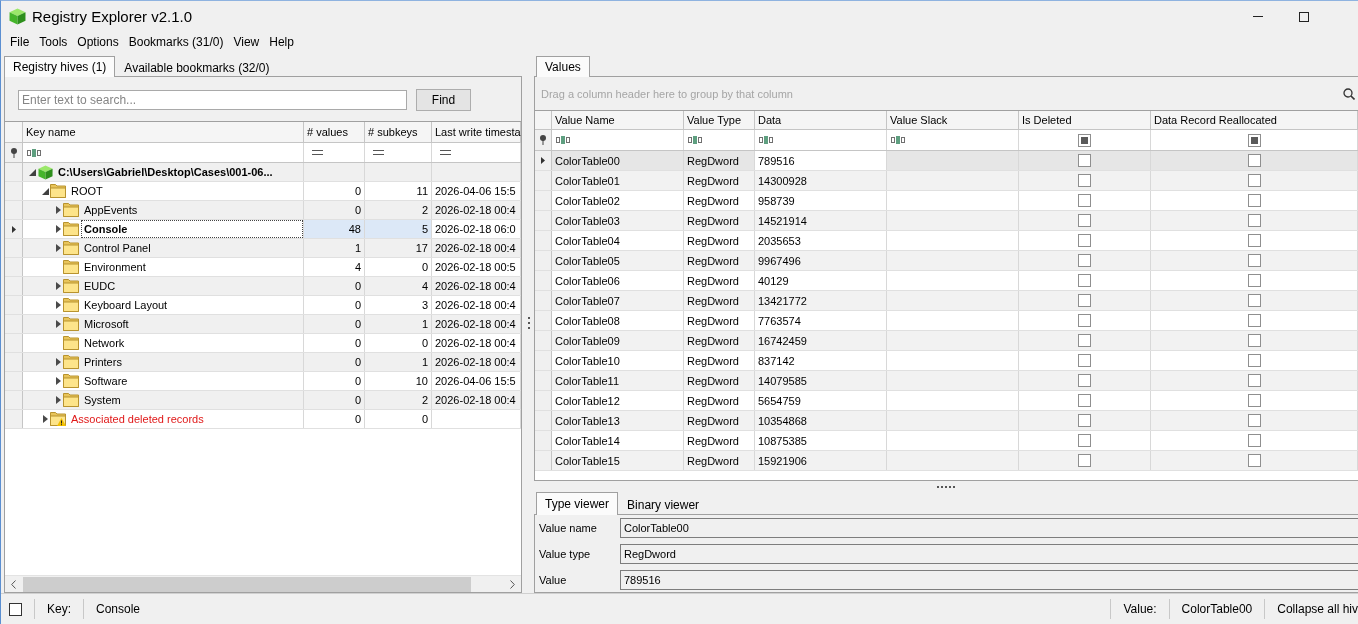  Describe the element at coordinates (163, 191) in the screenshot. I see `tree-node: ROOT` at that location.